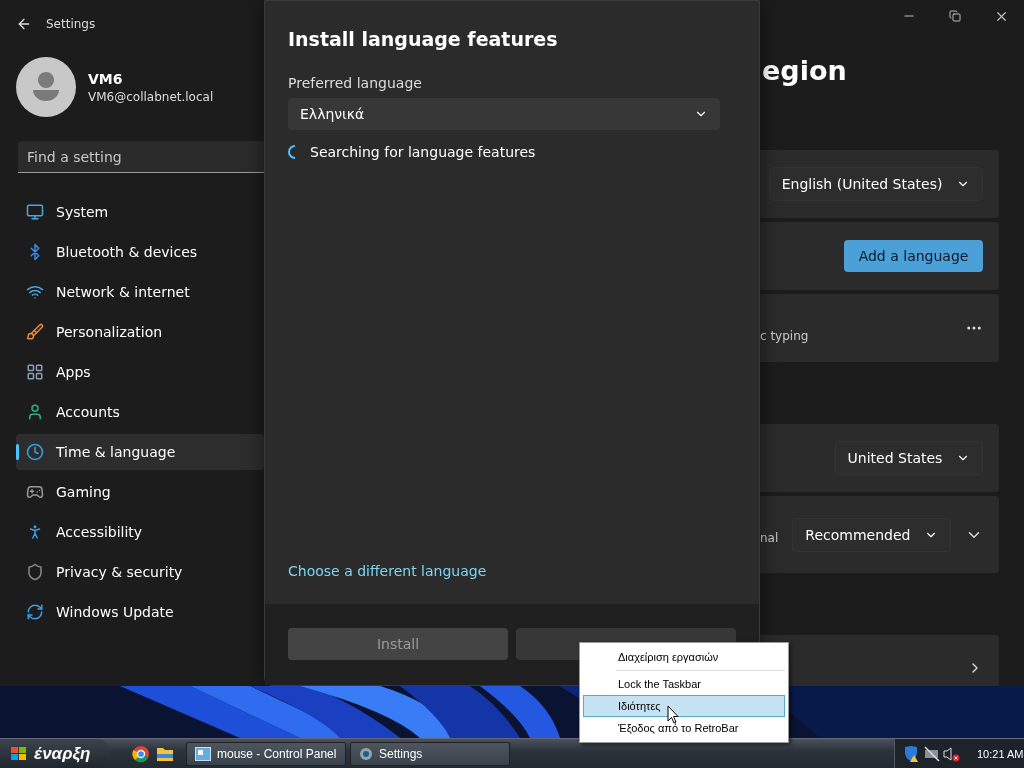 The image size is (1024, 768). Describe the element at coordinates (1000, 753) in the screenshot. I see `clock: 10:21 AM` at that location.